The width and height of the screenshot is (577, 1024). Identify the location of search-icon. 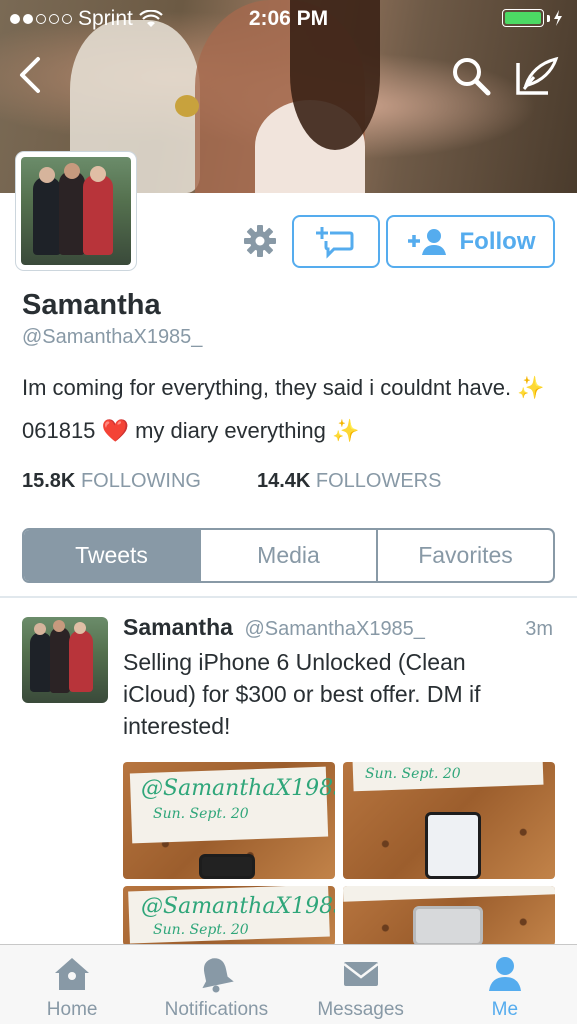
(471, 76).